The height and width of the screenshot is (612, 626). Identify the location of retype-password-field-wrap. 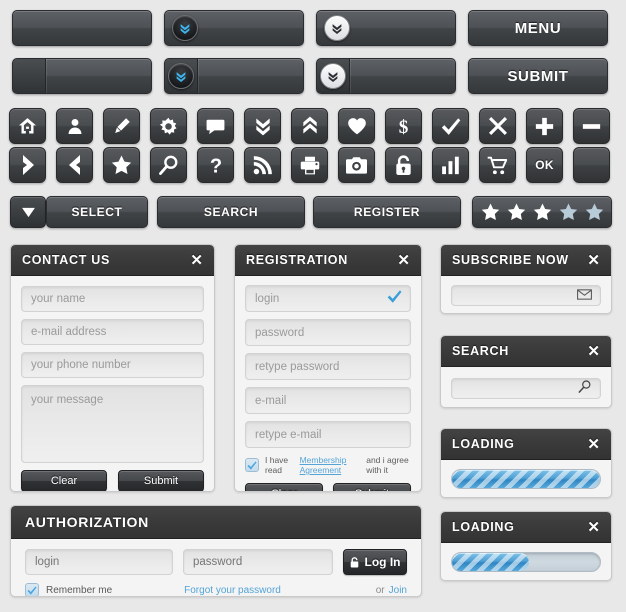
(328, 366).